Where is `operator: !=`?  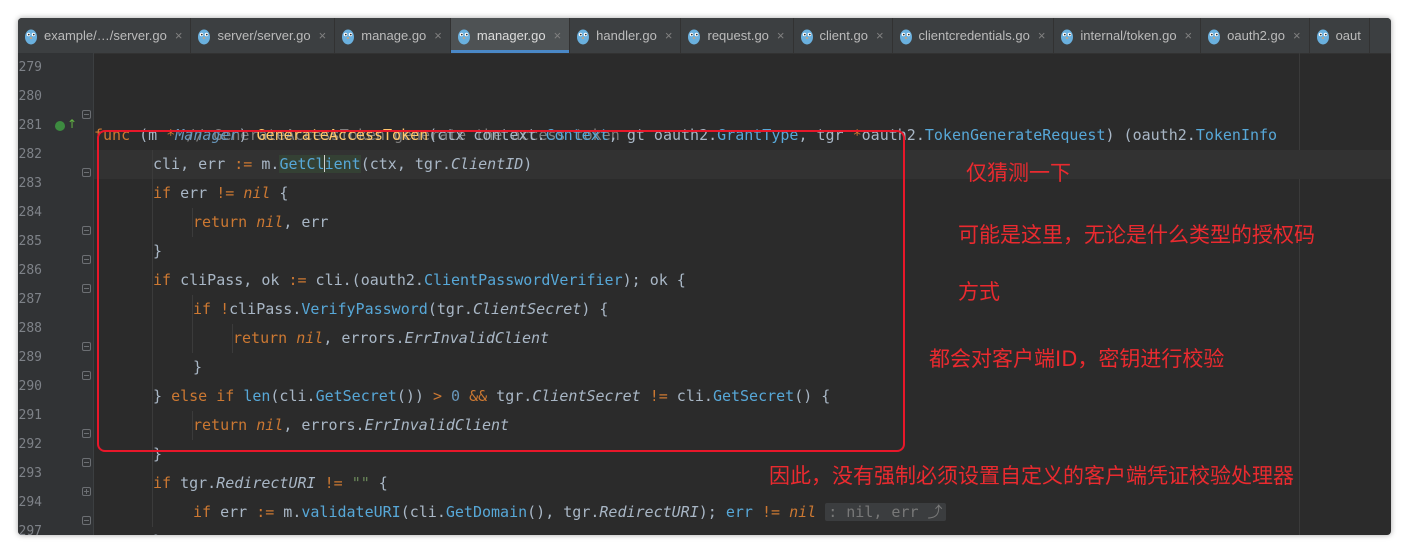 operator: != is located at coordinates (333, 483).